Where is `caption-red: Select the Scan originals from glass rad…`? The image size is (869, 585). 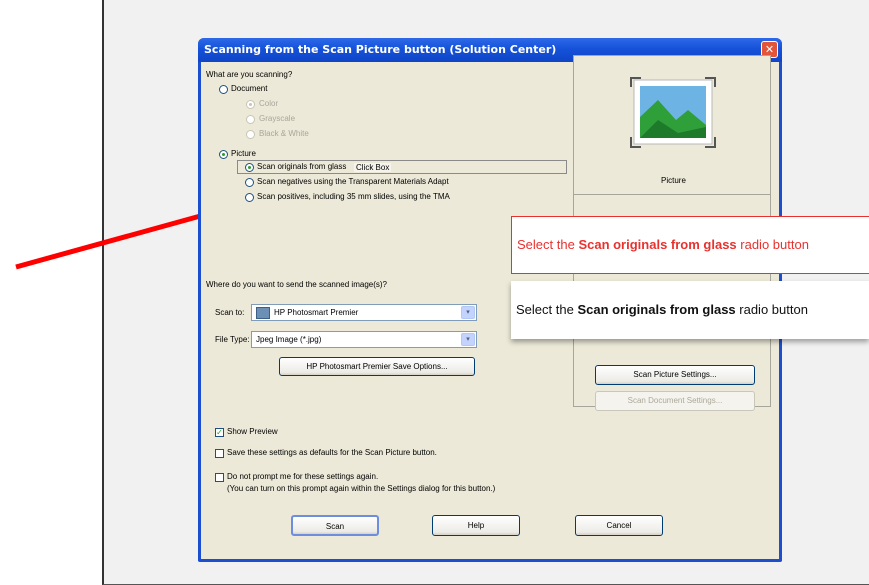 caption-red: Select the Scan originals from glass rad… is located at coordinates (690, 245).